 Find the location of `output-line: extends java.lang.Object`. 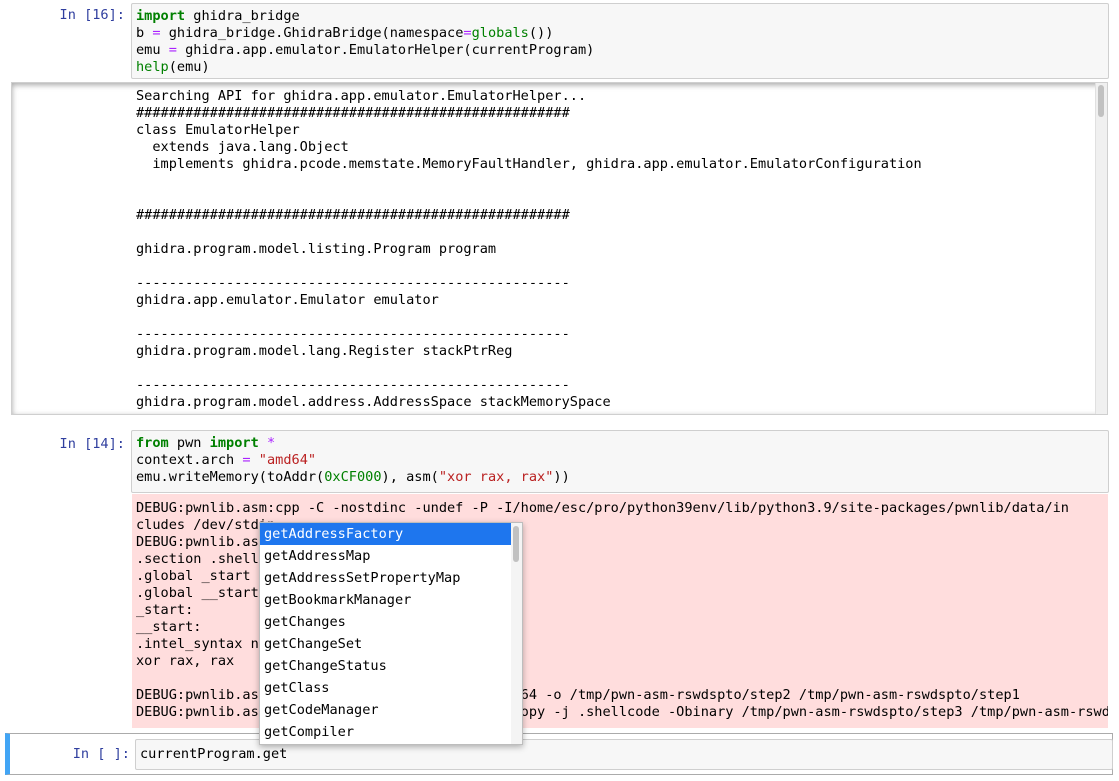

output-line: extends java.lang.Object is located at coordinates (242, 147).